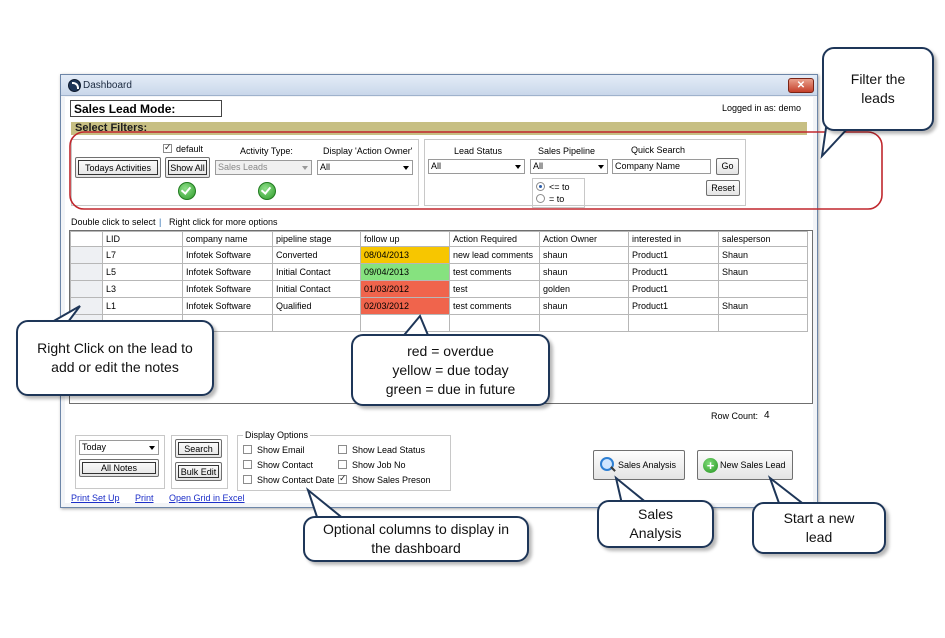 Image resolution: width=945 pixels, height=638 pixels. I want to click on quick-search-input: Company Name, so click(661, 166).